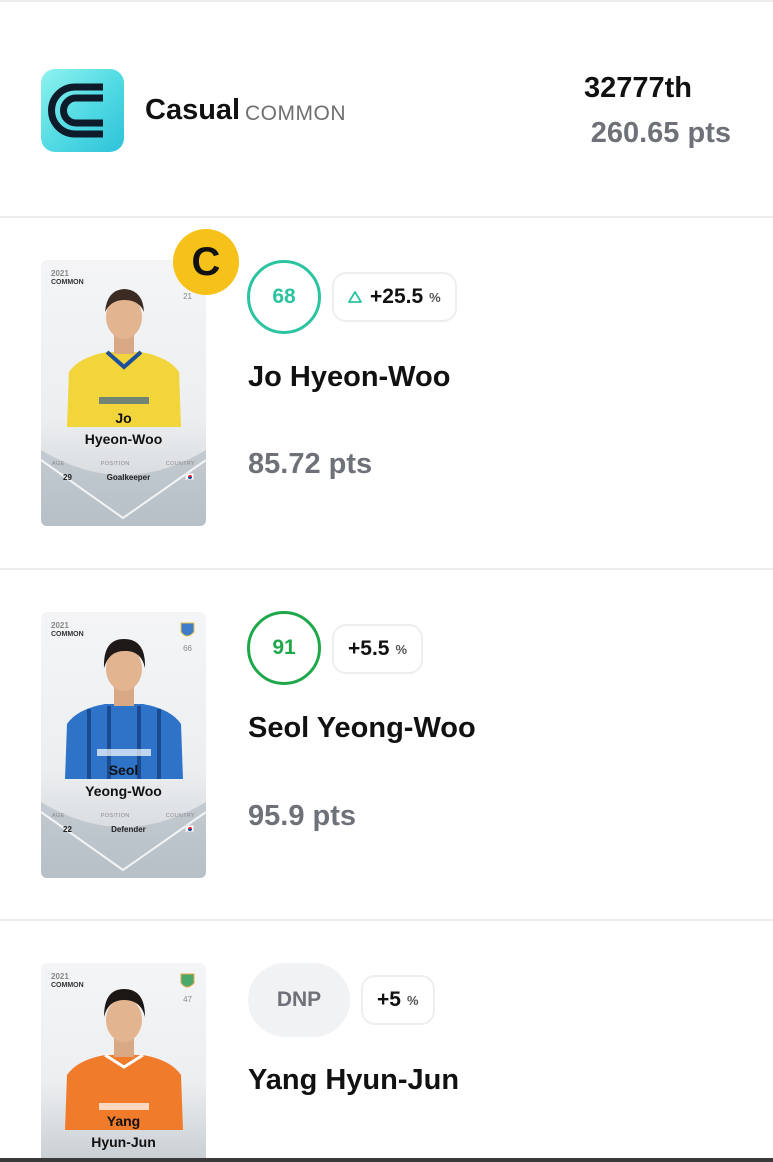  Describe the element at coordinates (128, 829) in the screenshot. I see `card-position: Defender` at that location.